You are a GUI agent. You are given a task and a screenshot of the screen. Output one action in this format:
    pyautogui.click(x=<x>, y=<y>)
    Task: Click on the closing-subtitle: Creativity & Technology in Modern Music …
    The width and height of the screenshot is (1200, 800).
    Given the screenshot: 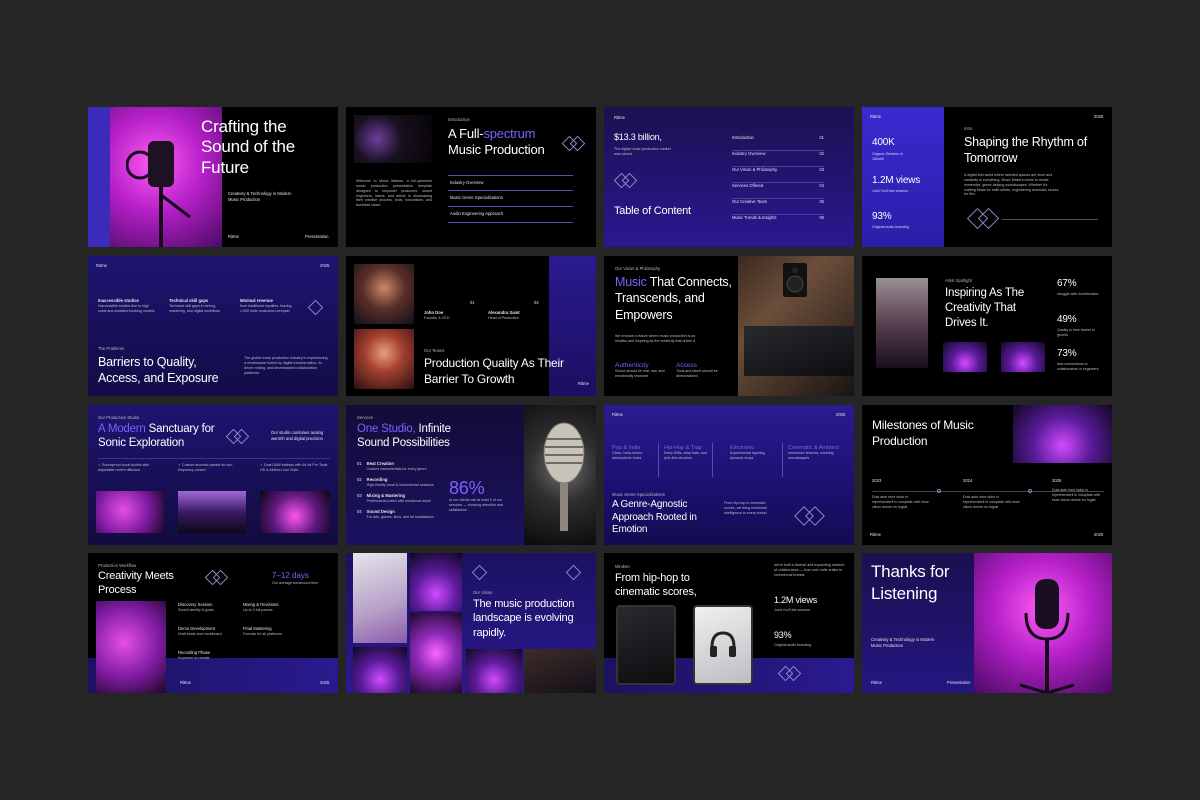 What is the action you would take?
    pyautogui.click(x=903, y=642)
    